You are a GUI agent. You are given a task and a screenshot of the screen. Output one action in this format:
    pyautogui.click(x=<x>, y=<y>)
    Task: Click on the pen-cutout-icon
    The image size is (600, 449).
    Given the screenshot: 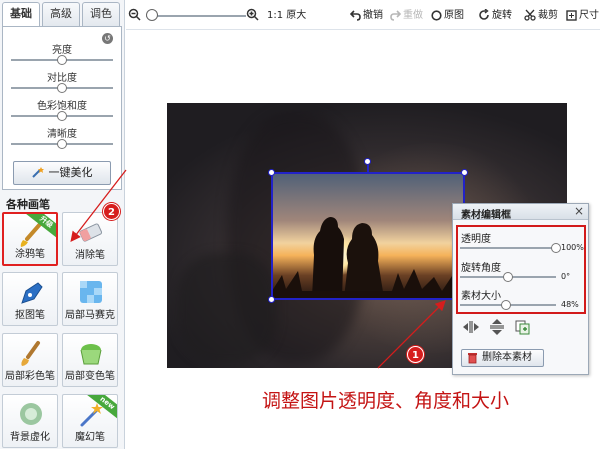 What is the action you would take?
    pyautogui.click(x=32, y=293)
    